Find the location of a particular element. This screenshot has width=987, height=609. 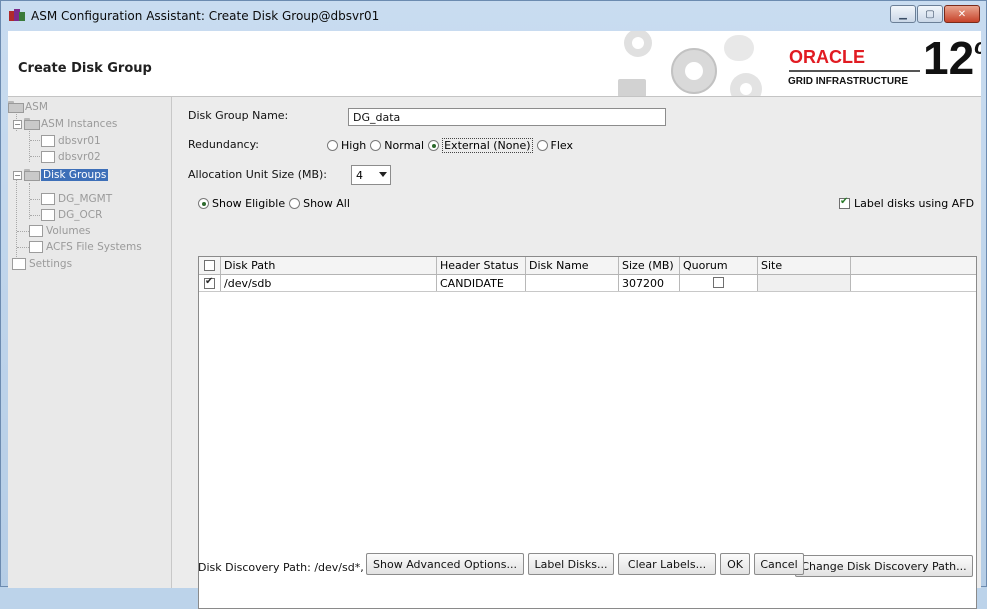

redundancy-label: Redundancy: is located at coordinates (224, 144).